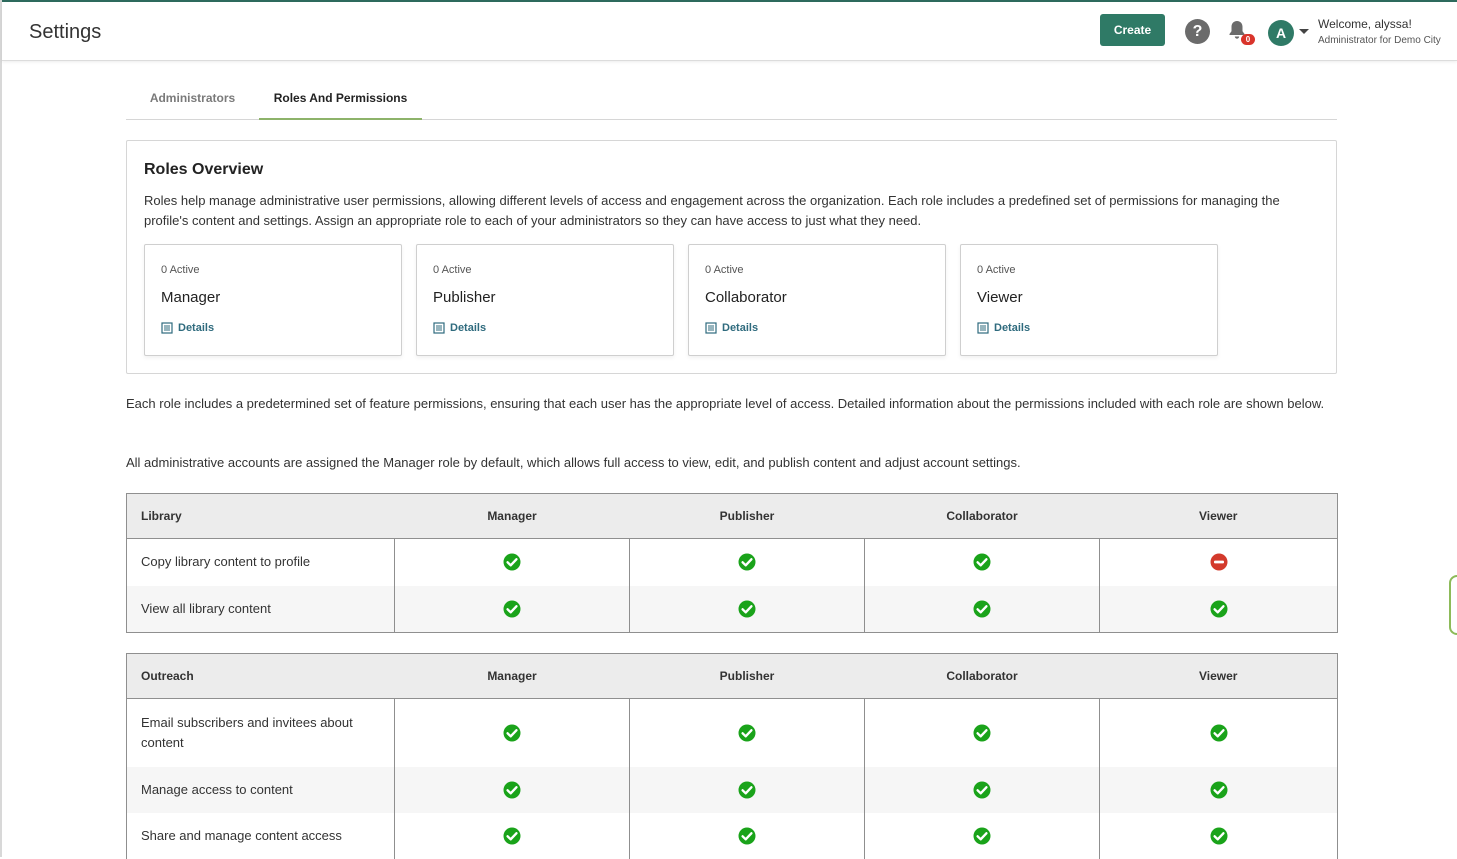 The height and width of the screenshot is (859, 1457). Describe the element at coordinates (1132, 30) in the screenshot. I see `create-button: Create` at that location.